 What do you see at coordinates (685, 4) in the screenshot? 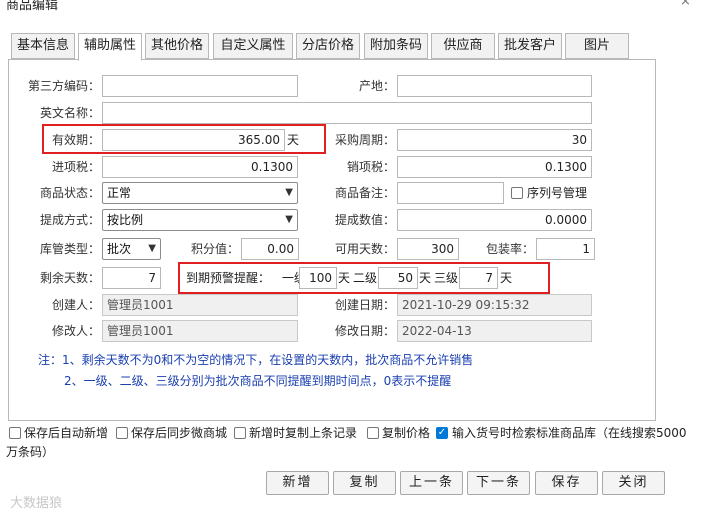
I see `close-icon: ×` at bounding box center [685, 4].